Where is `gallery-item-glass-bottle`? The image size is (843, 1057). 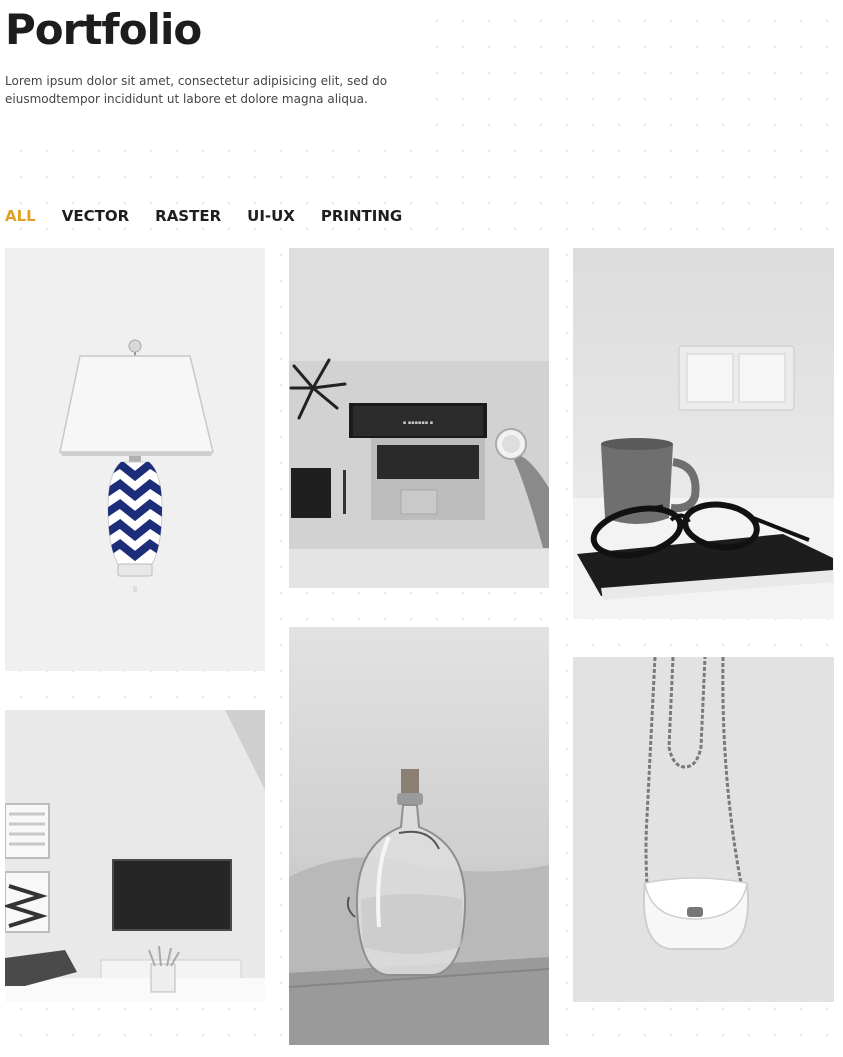
gallery-item-glass-bottle is located at coordinates (419, 836).